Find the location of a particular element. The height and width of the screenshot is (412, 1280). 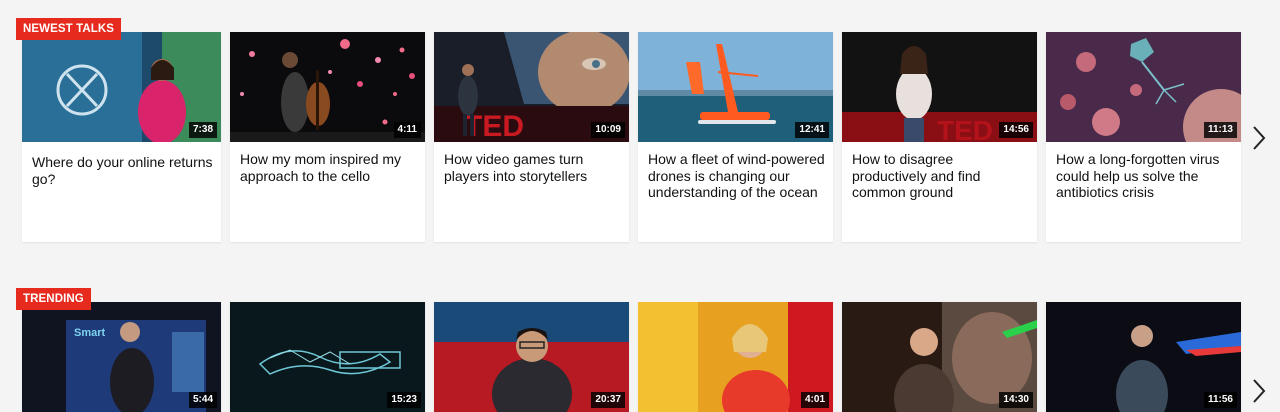

duration-badge: 4:11 is located at coordinates (407, 130).